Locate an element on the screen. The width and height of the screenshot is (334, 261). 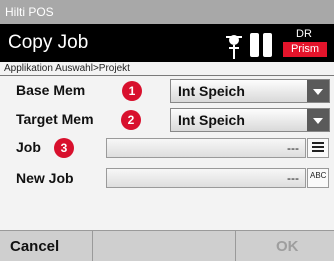
window-title: Hilti POS is located at coordinates (29, 12).